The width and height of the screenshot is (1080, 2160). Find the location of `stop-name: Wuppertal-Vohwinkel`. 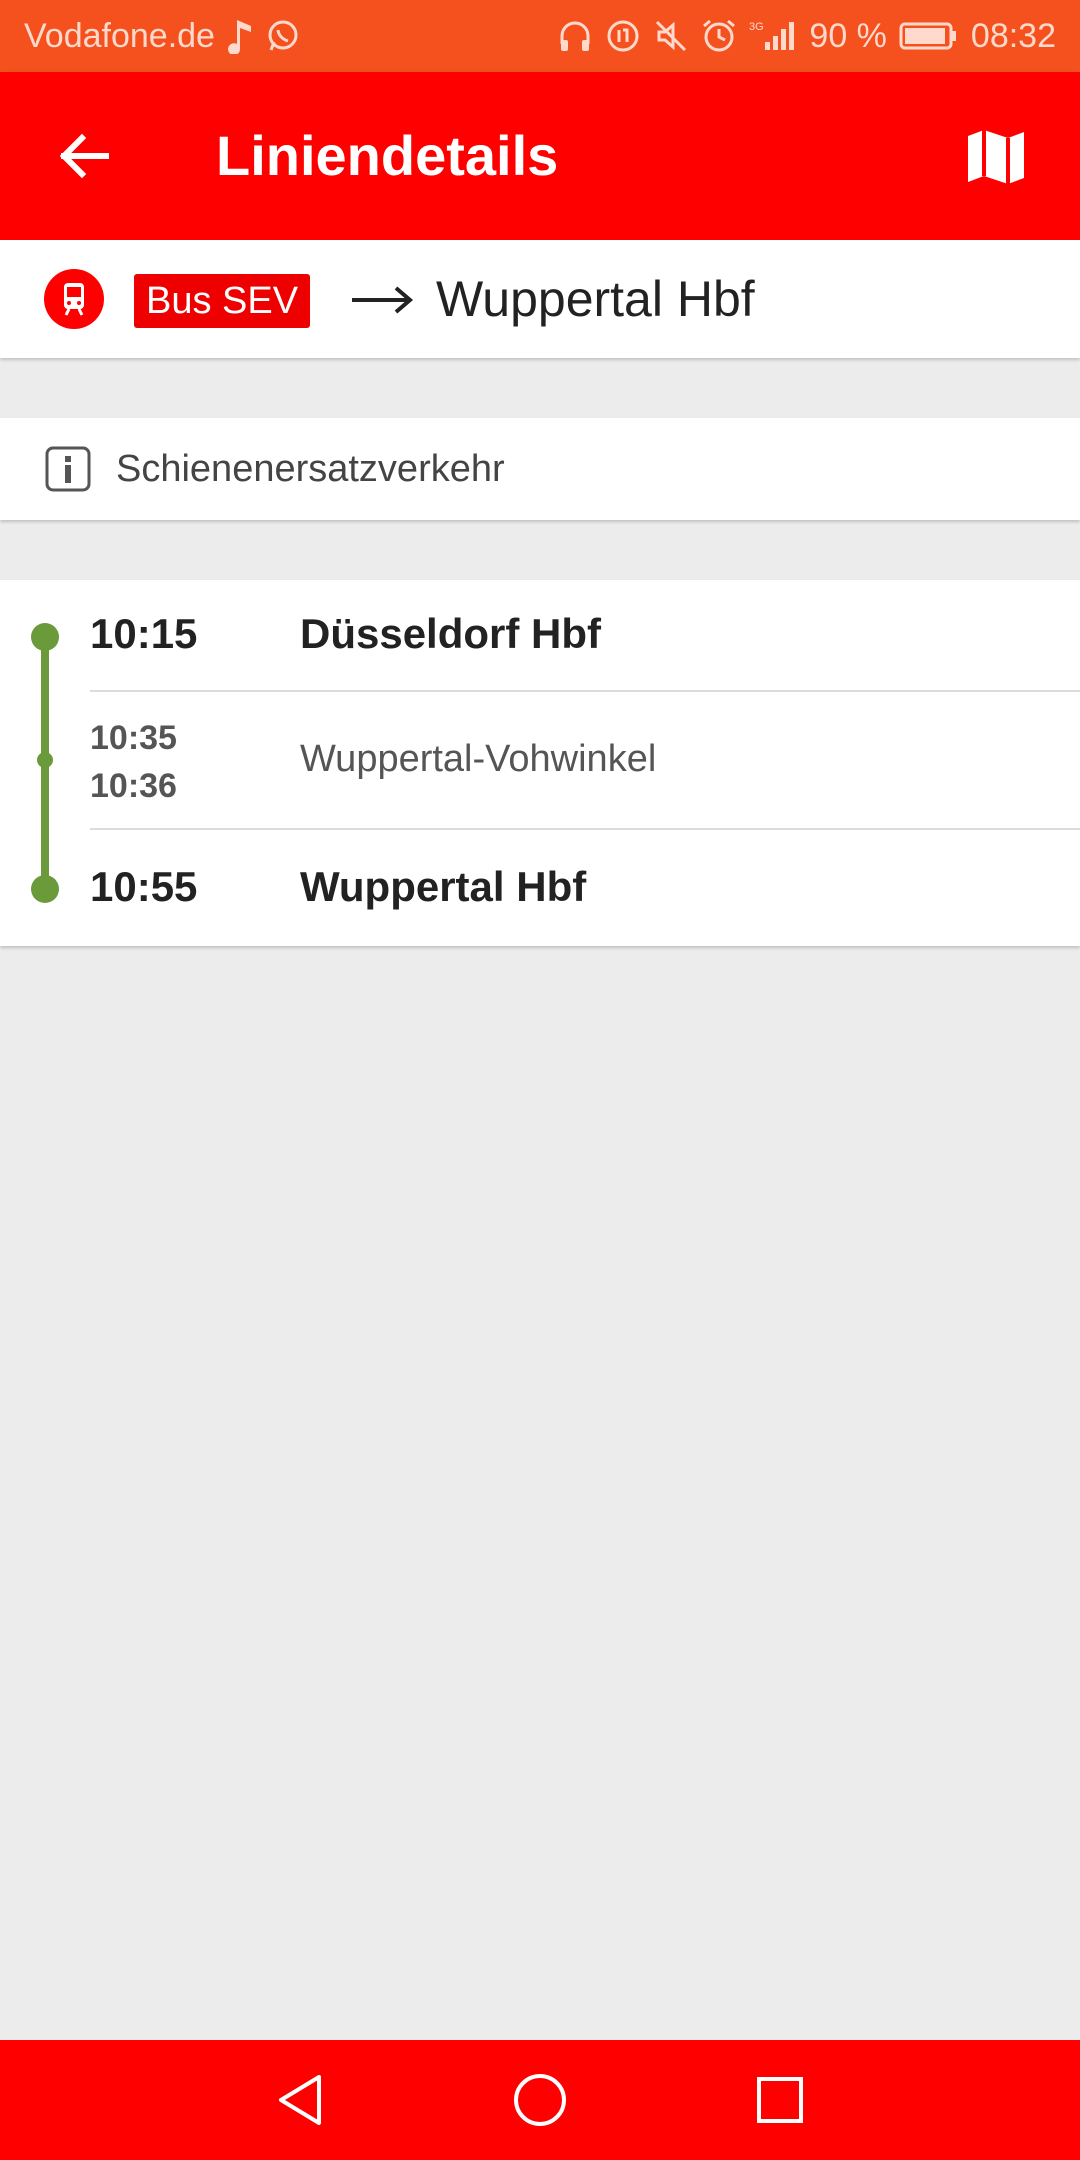

stop-name: Wuppertal-Vohwinkel is located at coordinates (478, 759).